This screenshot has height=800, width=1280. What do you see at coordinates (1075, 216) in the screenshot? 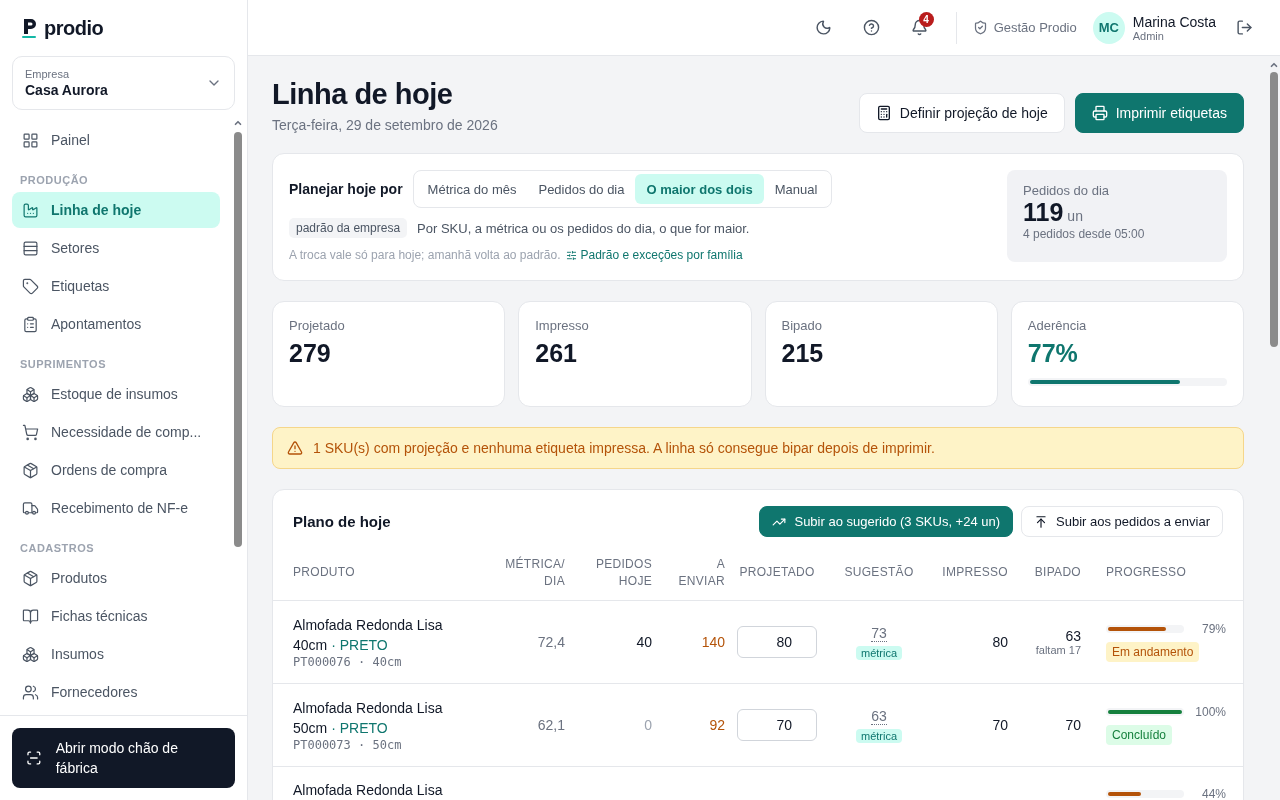
I see `orders-unit: un` at bounding box center [1075, 216].